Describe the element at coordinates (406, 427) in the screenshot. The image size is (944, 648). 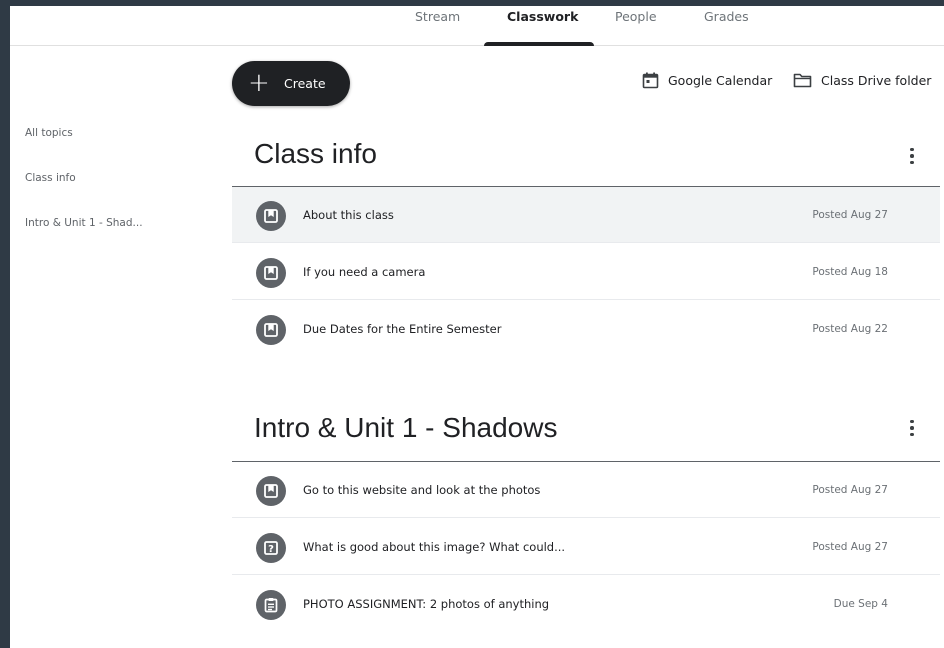
I see `topic-title-intro-unit-1: Intro & Unit 1 - Shadows` at that location.